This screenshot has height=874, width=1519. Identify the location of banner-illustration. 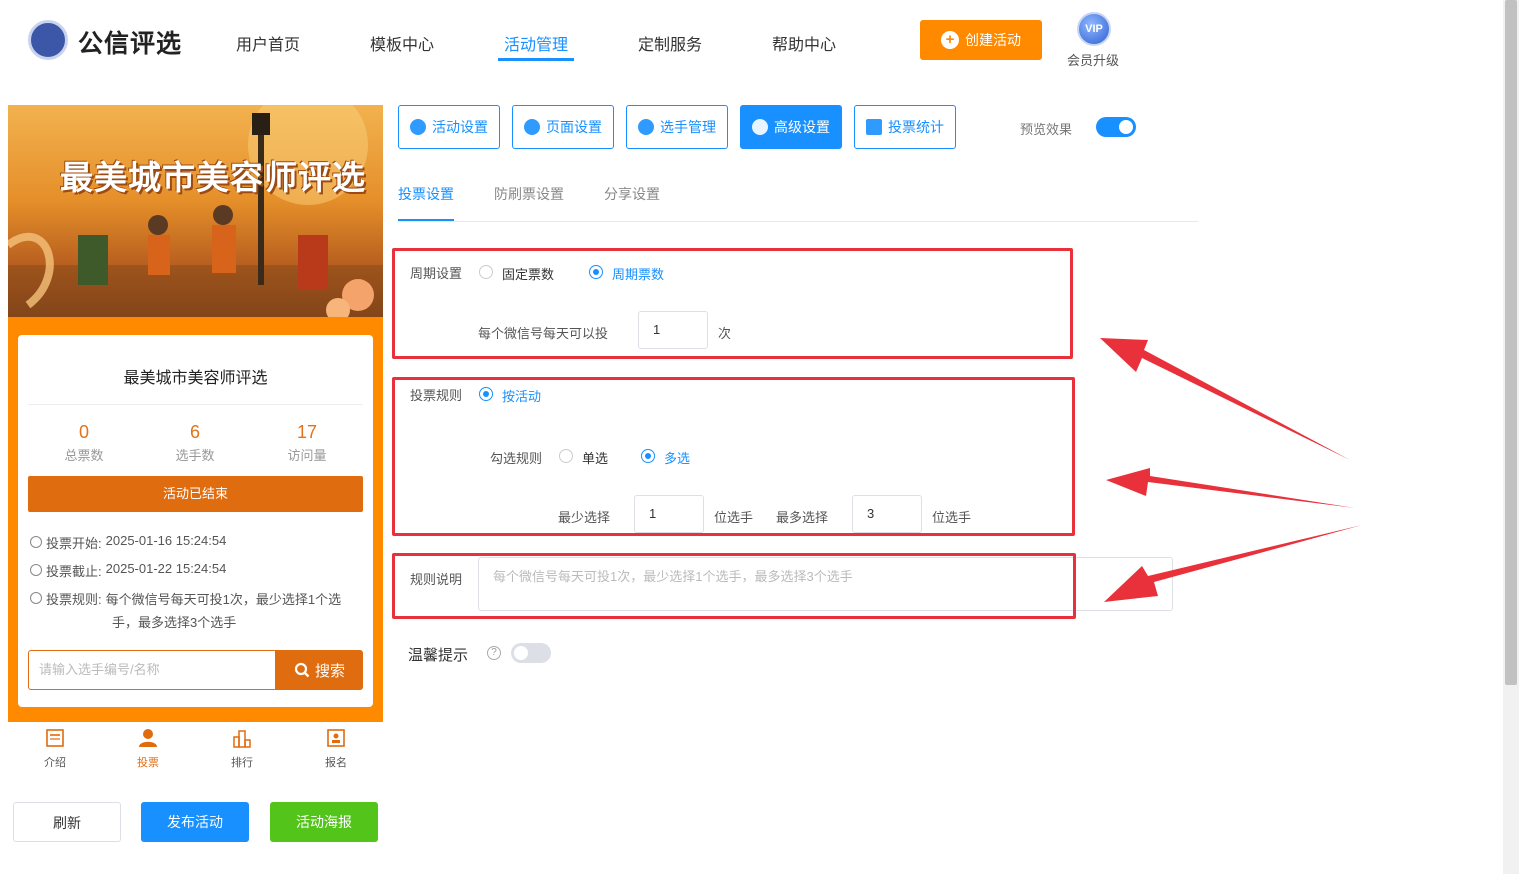
(195, 211).